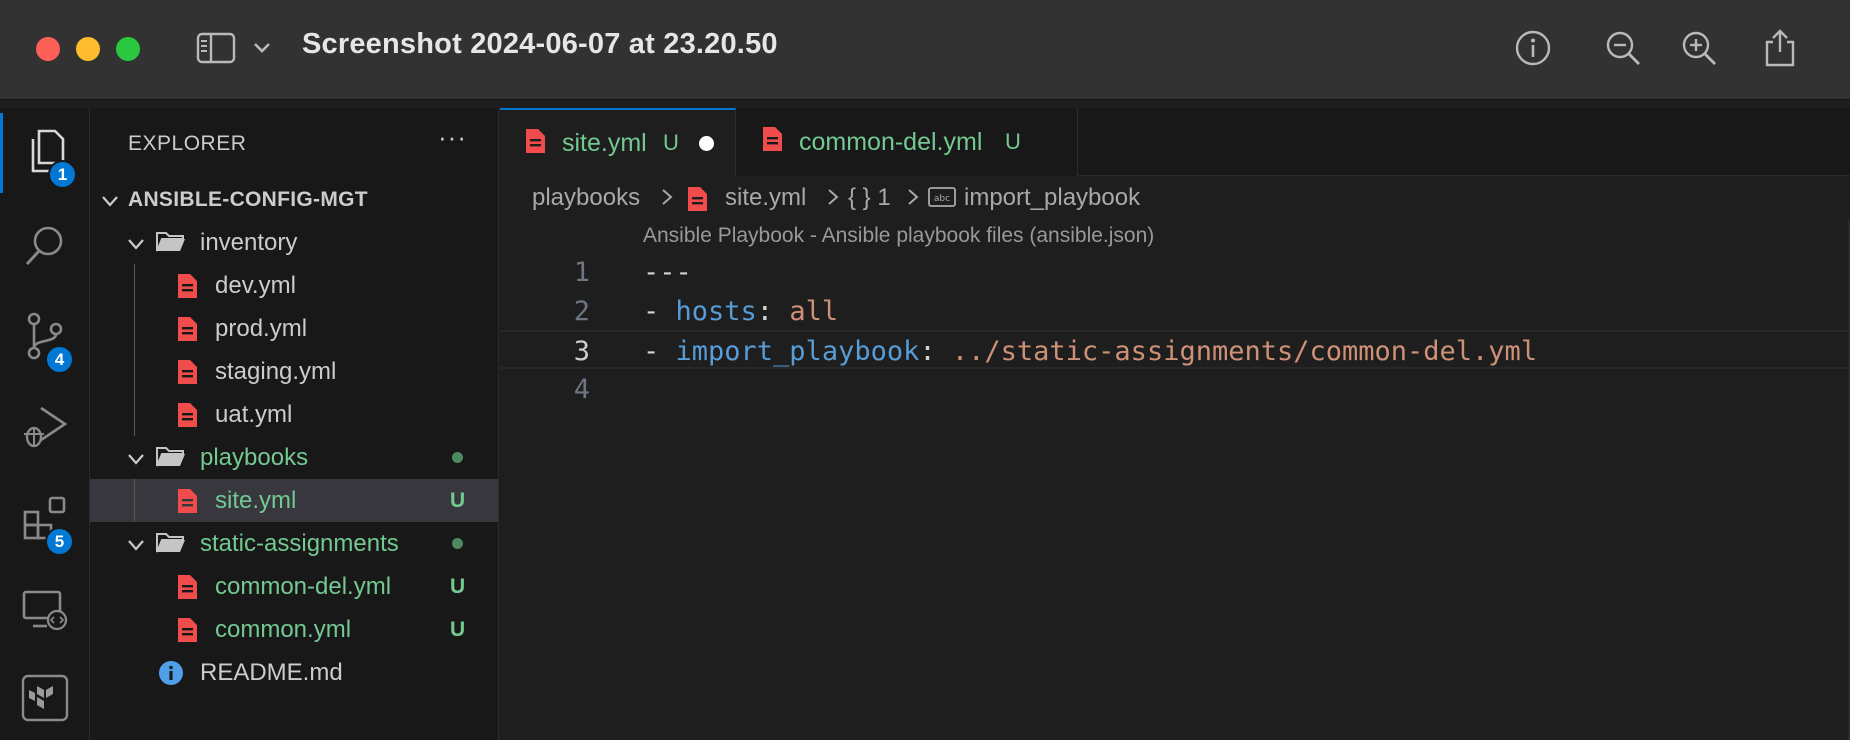  Describe the element at coordinates (618, 142) in the screenshot. I see `tab-site-yml: site.yml U` at that location.